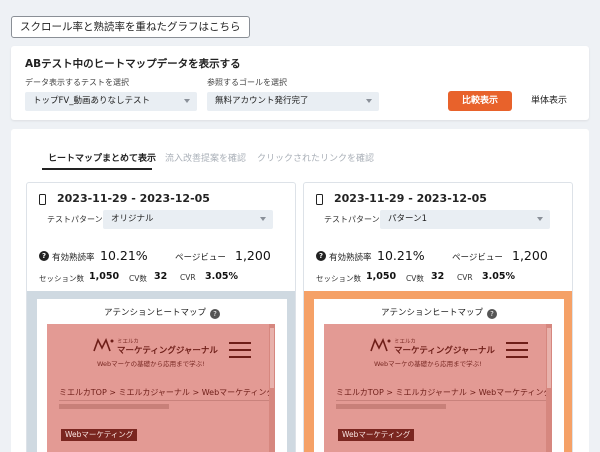 This screenshot has width=600, height=452. I want to click on active-tab-indicator, so click(97, 169).